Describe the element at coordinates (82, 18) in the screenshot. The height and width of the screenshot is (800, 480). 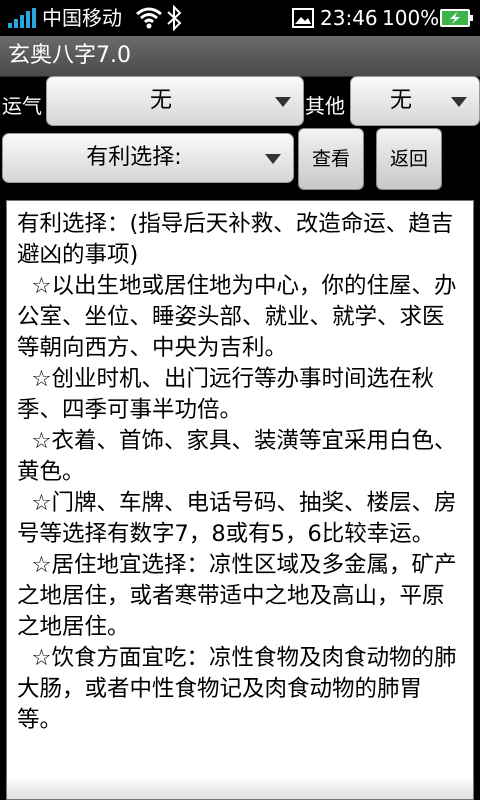
I see `carrier-name: 中国移动` at that location.